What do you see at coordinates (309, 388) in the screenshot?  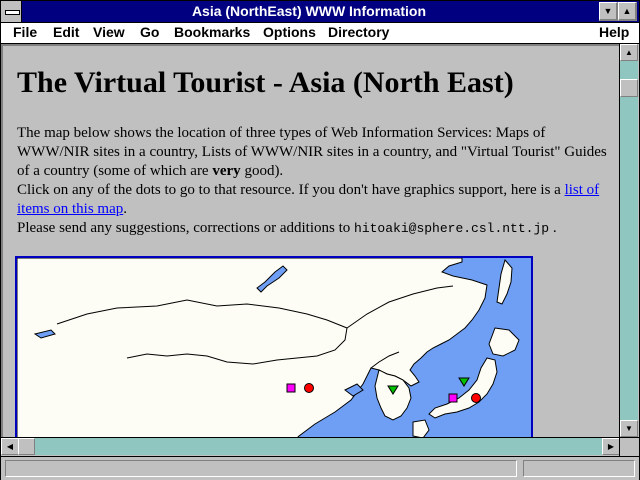 I see `map-marker-site-list-china` at bounding box center [309, 388].